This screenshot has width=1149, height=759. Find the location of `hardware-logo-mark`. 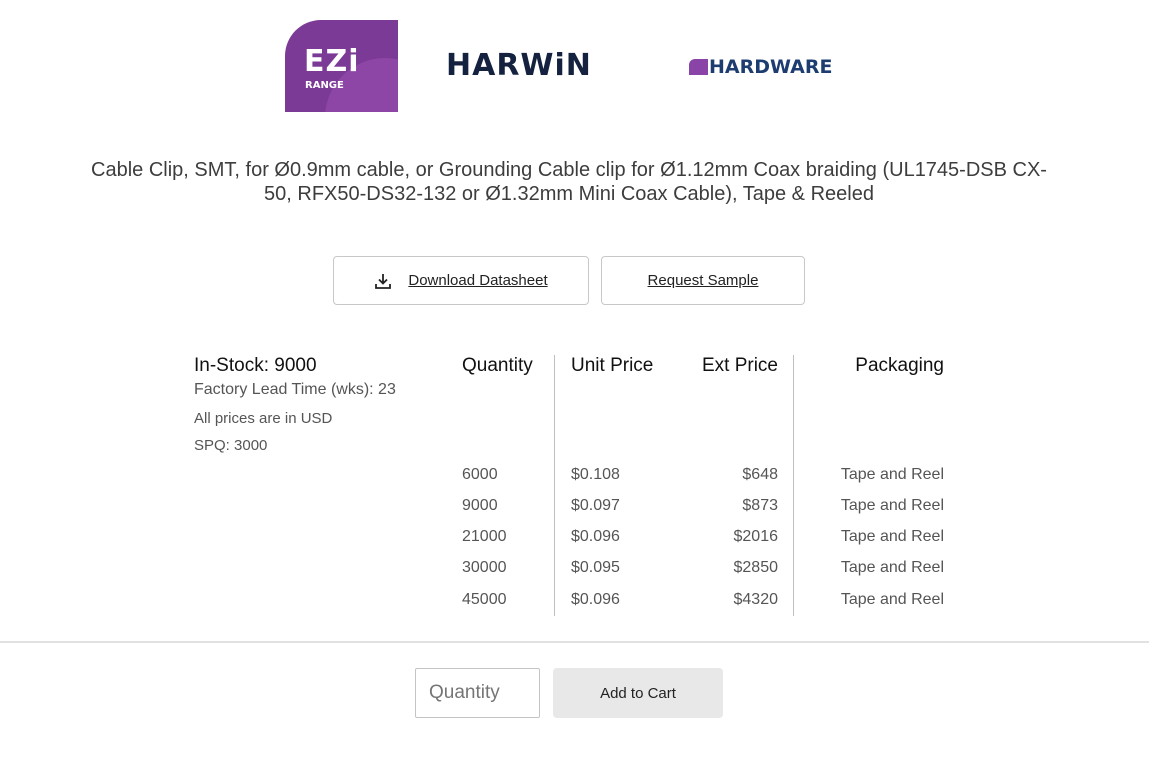

hardware-logo-mark is located at coordinates (698, 67).